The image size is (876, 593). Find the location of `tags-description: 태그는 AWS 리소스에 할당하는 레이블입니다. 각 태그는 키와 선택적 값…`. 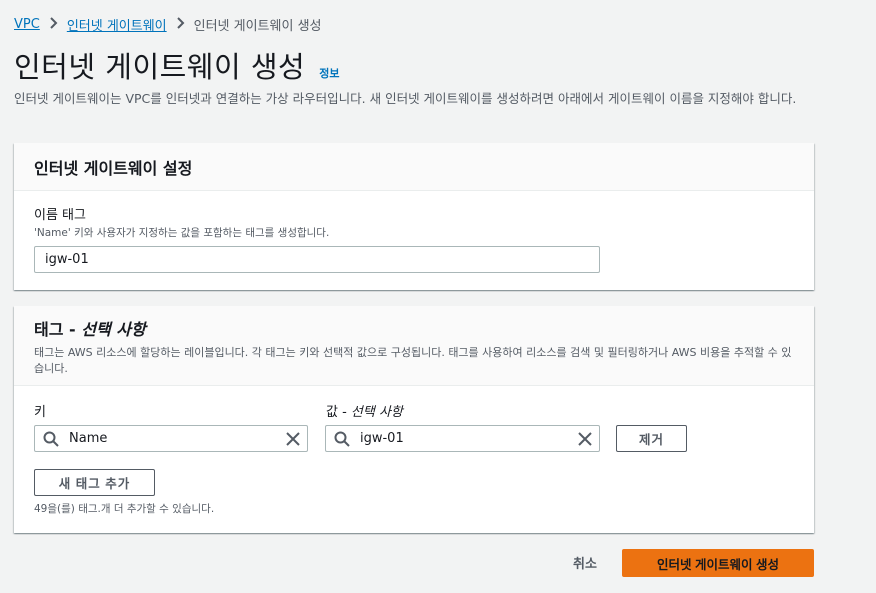

tags-description: 태그는 AWS 리소스에 할당하는 레이블입니다. 각 태그는 키와 선택적 값… is located at coordinates (413, 360).